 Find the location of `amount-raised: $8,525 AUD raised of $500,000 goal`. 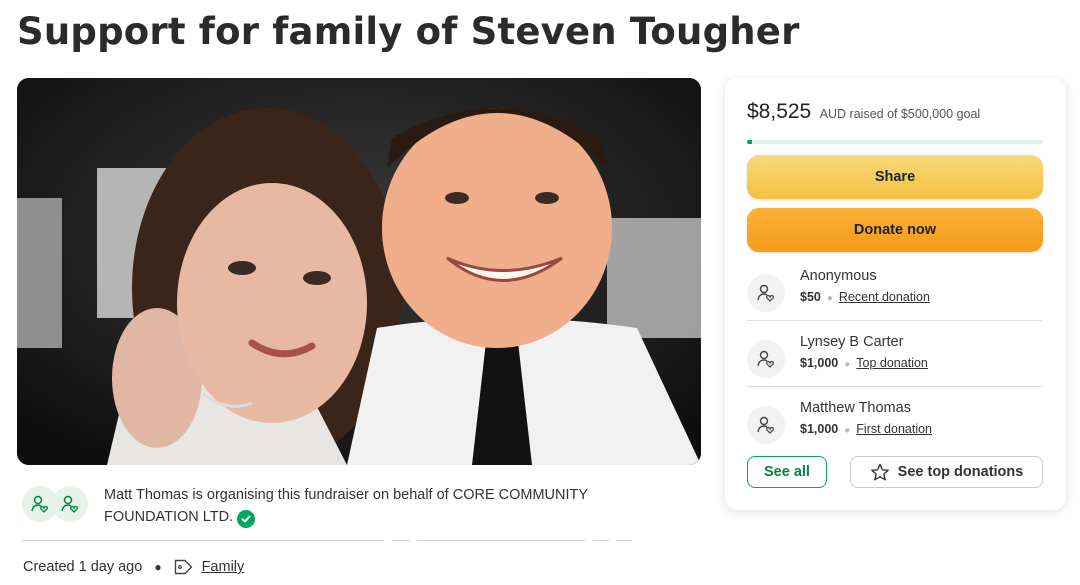

amount-raised: $8,525 AUD raised of $500,000 goal is located at coordinates (863, 112).